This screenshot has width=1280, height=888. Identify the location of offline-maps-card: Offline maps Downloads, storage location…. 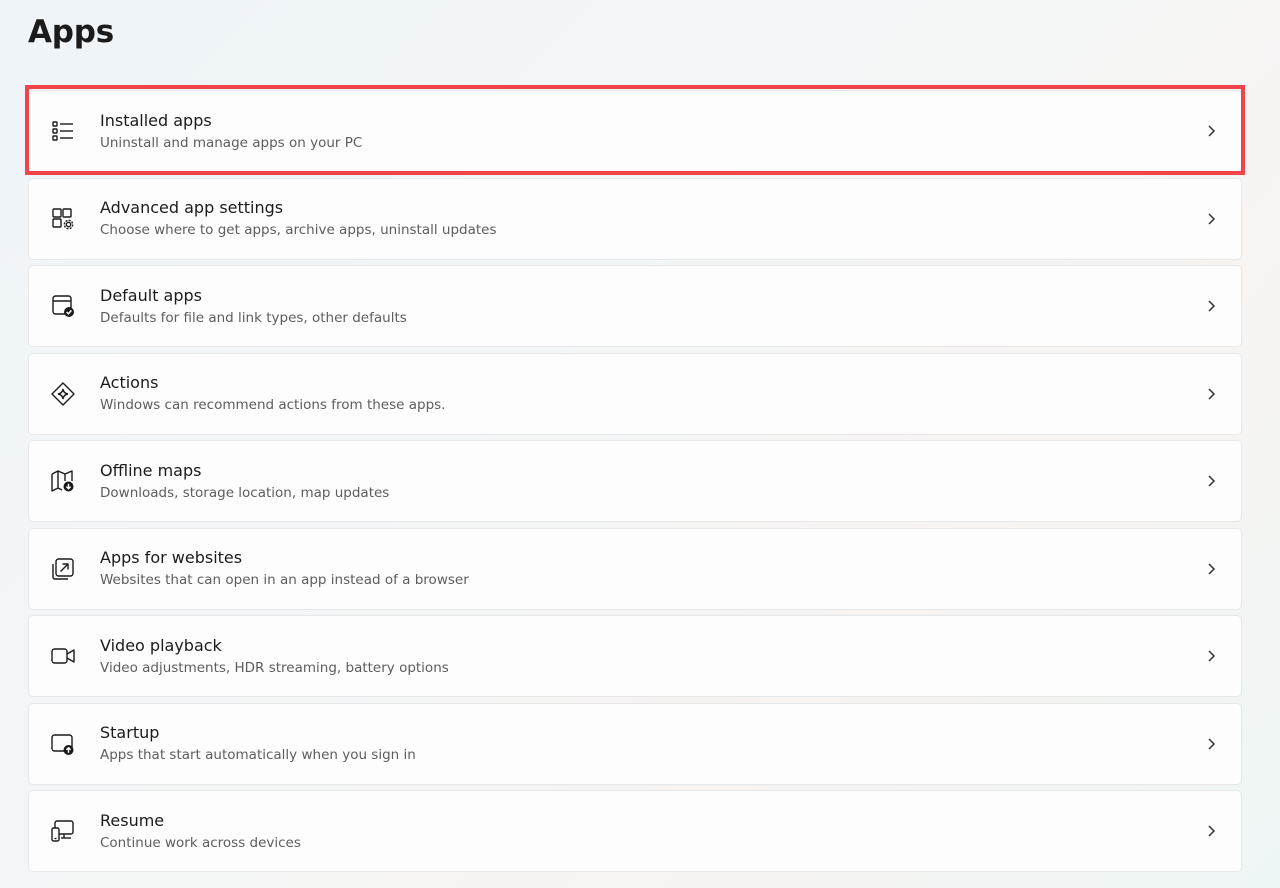
(635, 481).